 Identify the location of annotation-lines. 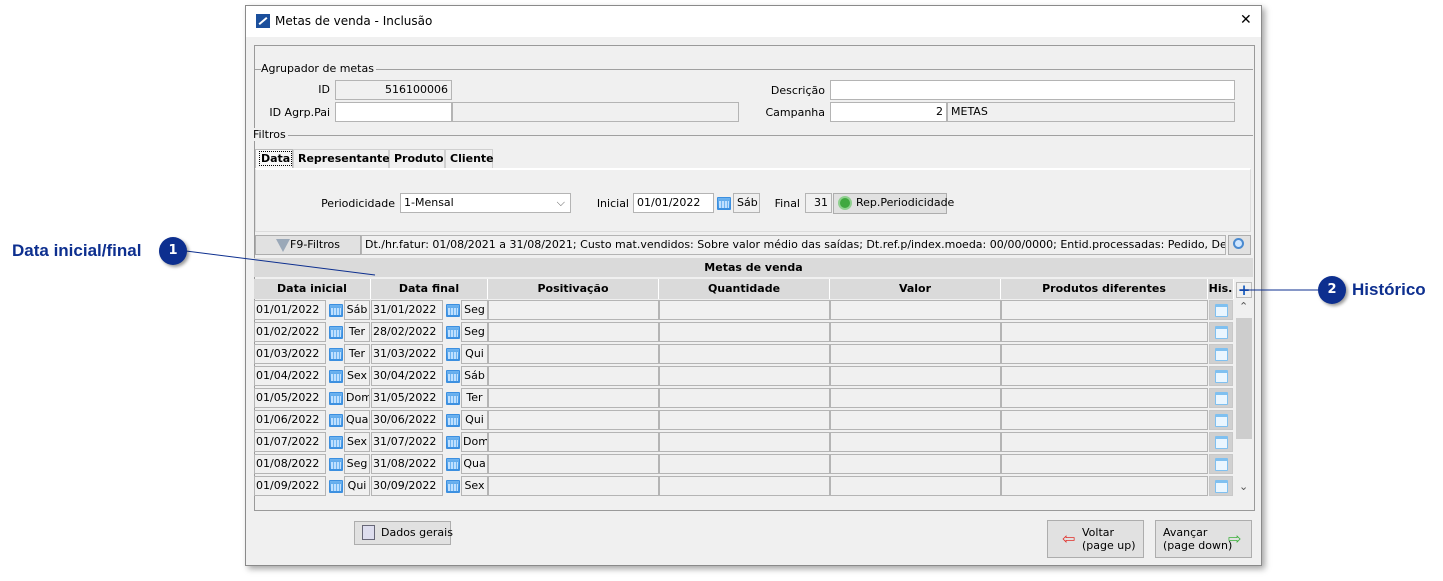
(751, 270).